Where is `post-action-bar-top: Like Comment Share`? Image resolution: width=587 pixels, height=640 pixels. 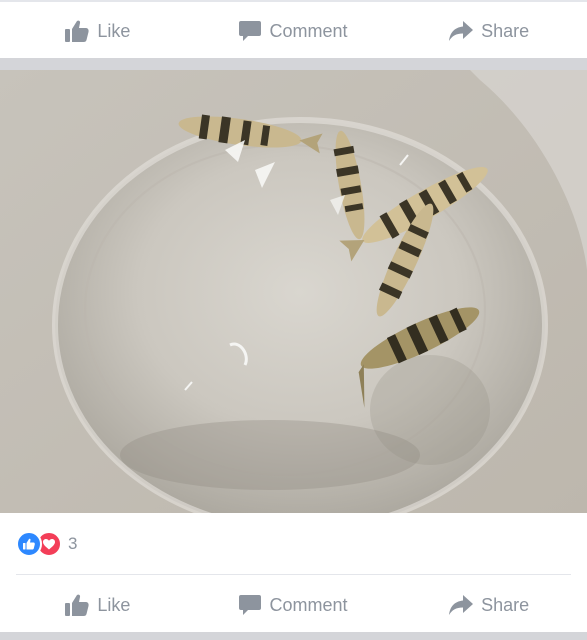 post-action-bar-top: Like Comment Share is located at coordinates (293, 31).